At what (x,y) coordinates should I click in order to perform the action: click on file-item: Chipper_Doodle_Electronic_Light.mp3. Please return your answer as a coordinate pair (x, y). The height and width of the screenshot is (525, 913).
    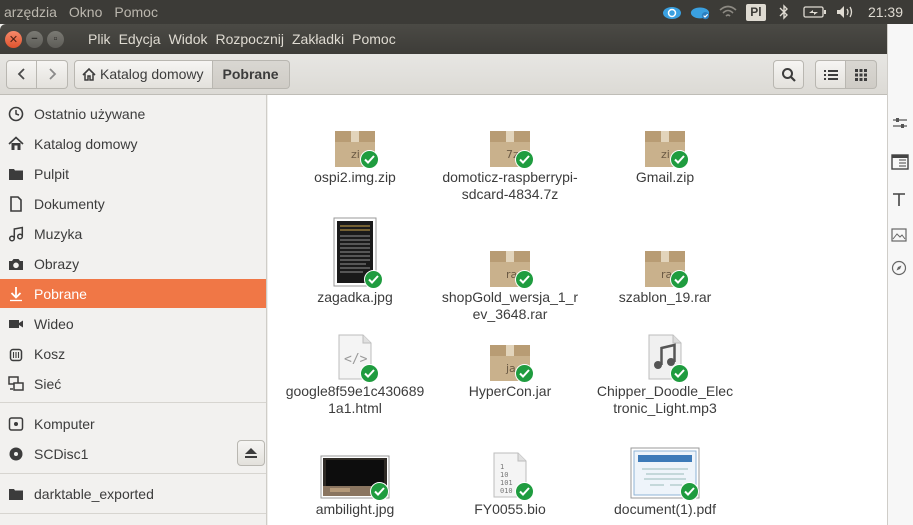
    Looking at the image, I should click on (665, 369).